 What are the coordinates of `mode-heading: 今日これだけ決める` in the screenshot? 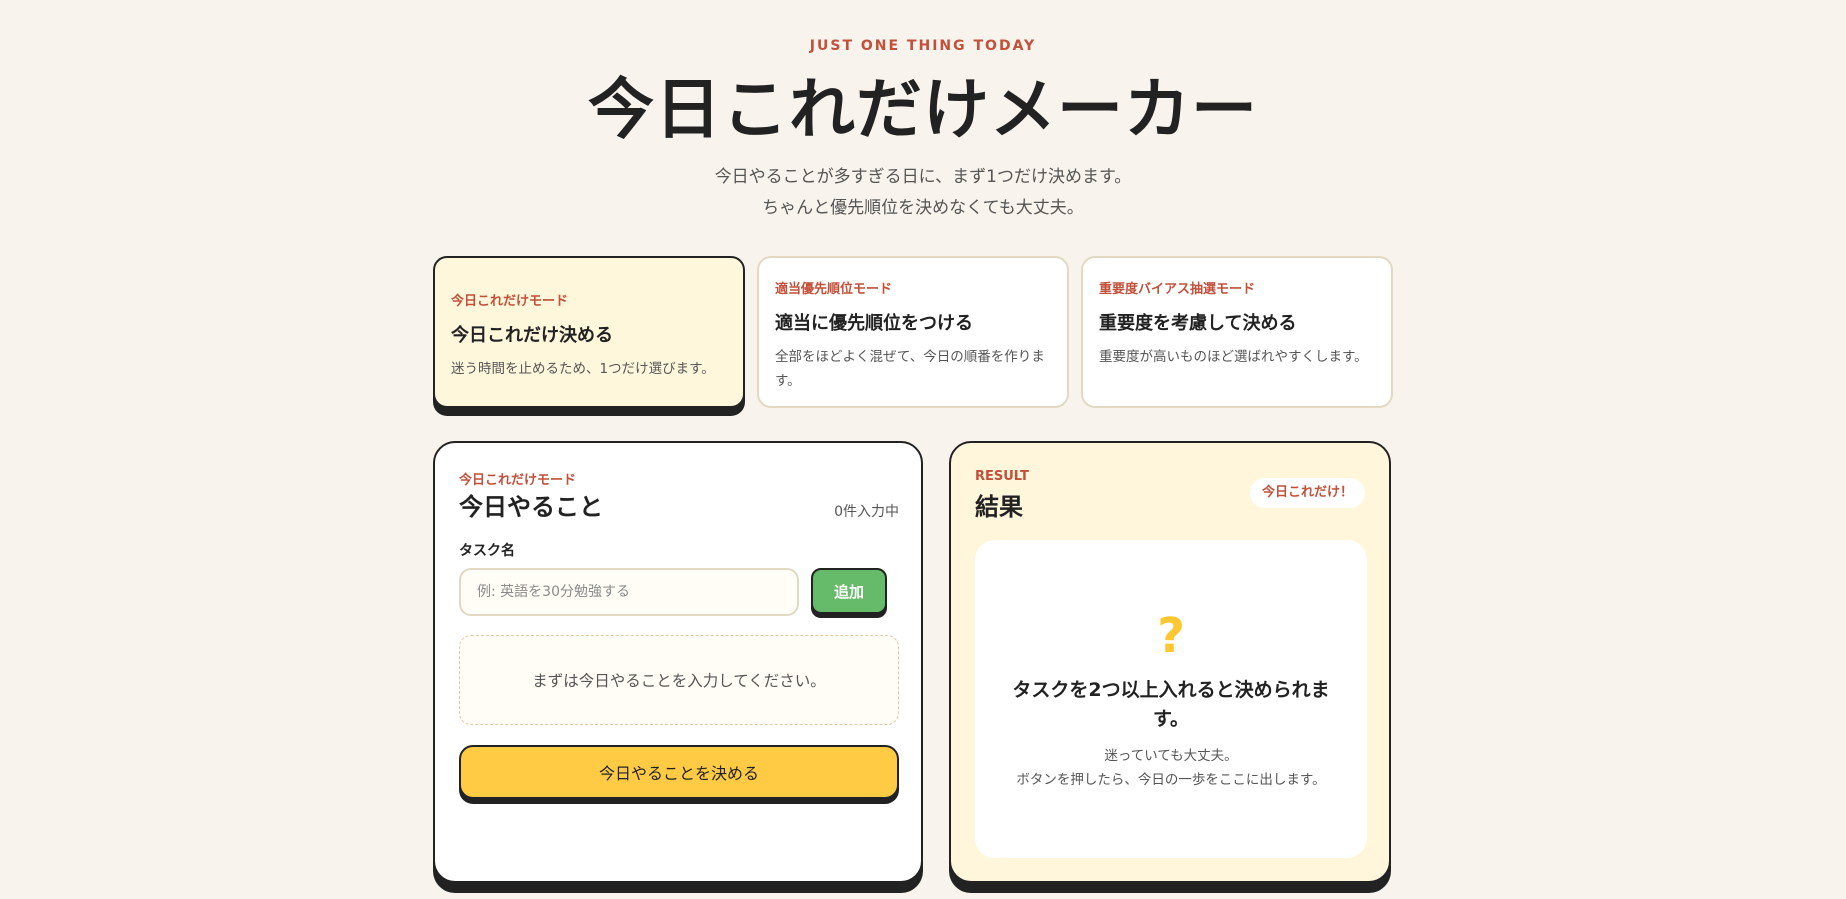 It's located at (532, 335).